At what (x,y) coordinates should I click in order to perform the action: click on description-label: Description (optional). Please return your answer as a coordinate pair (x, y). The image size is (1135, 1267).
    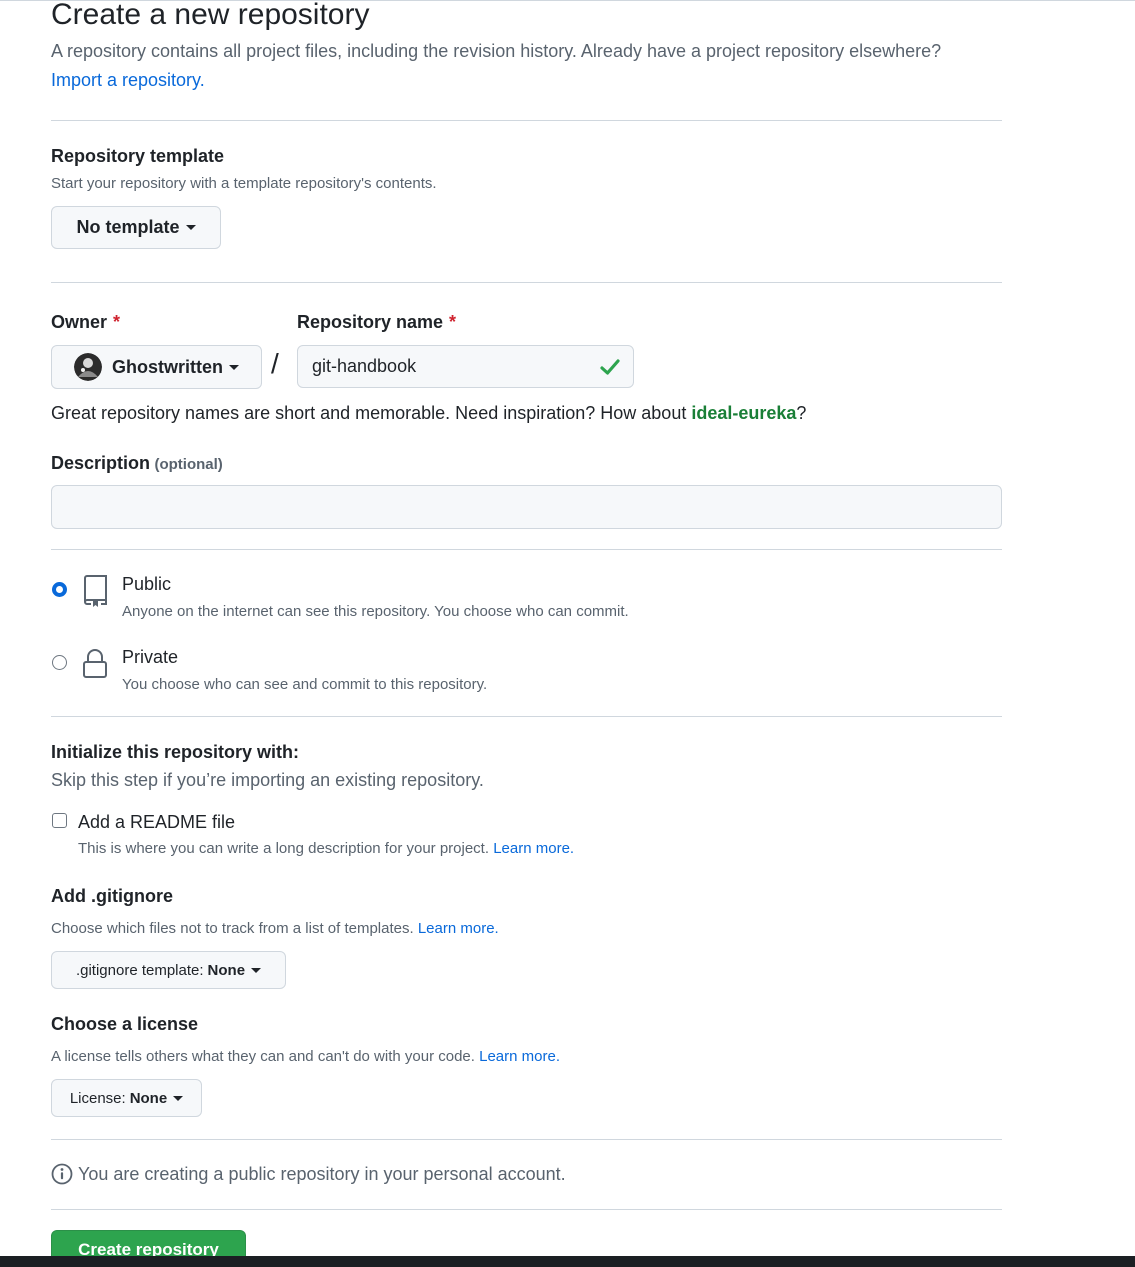
    Looking at the image, I should click on (137, 463).